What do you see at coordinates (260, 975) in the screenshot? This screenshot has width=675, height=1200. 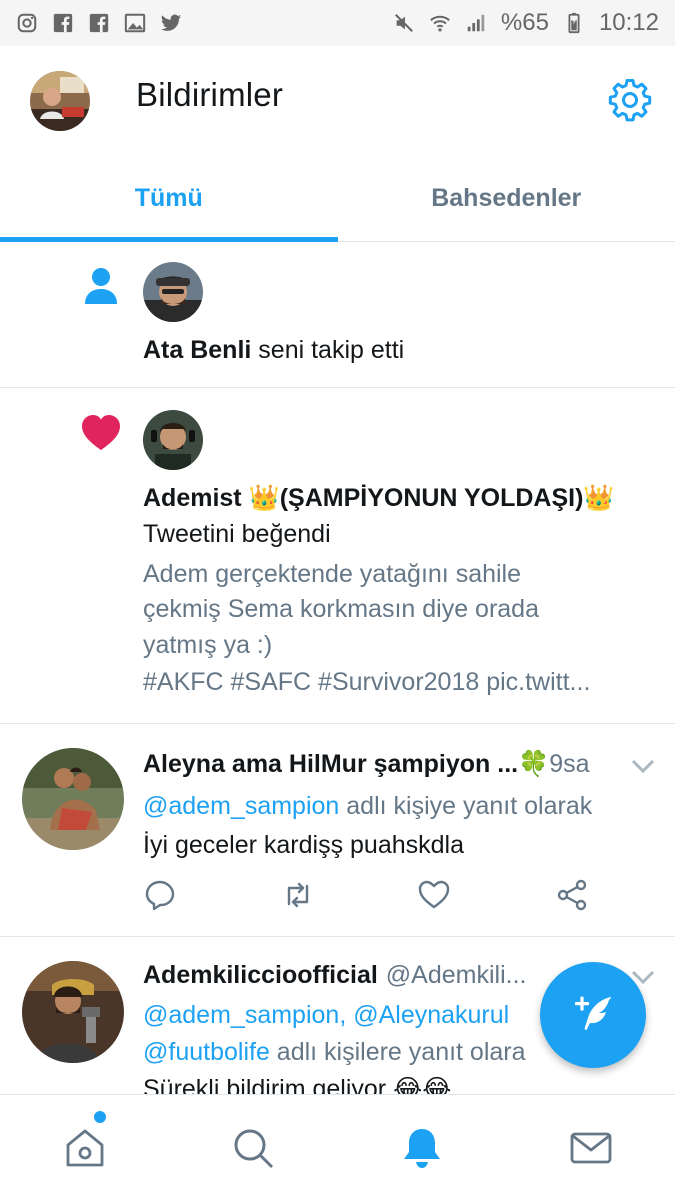 I see `user-name: Ademkiliccioofficial` at bounding box center [260, 975].